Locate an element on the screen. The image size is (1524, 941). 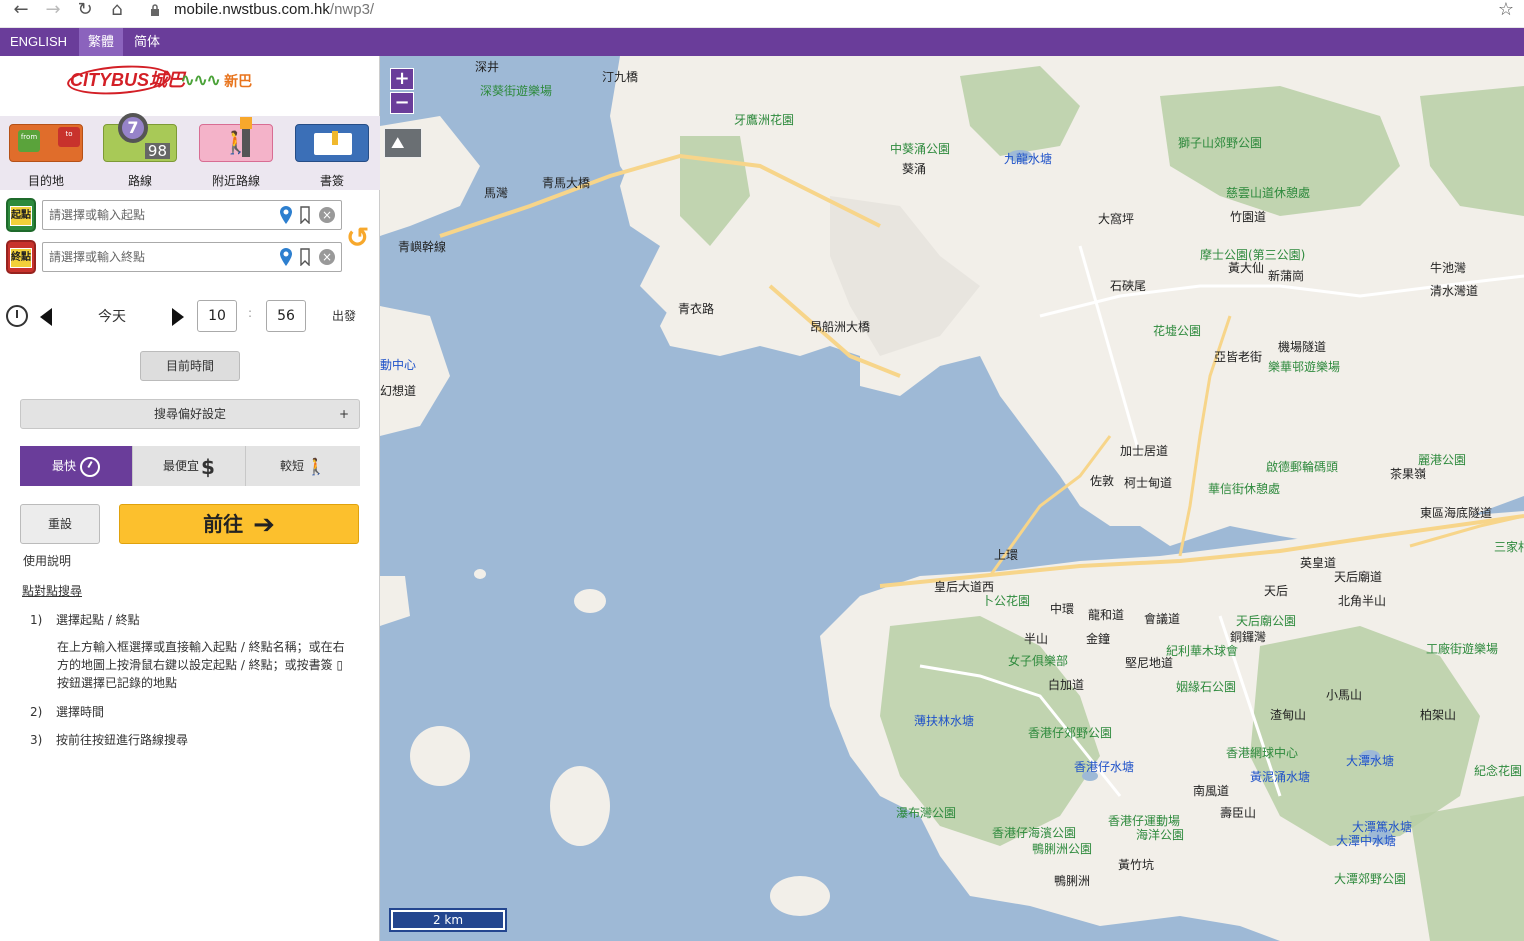
arrow-right-icon: ➔ is located at coordinates (264, 525).